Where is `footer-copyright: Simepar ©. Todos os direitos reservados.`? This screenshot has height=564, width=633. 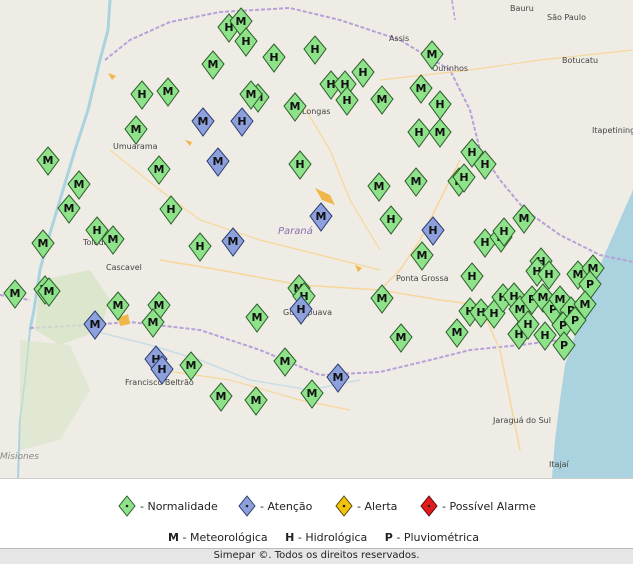 footer-copyright: Simepar ©. Todos os direitos reservados. is located at coordinates (316, 556).